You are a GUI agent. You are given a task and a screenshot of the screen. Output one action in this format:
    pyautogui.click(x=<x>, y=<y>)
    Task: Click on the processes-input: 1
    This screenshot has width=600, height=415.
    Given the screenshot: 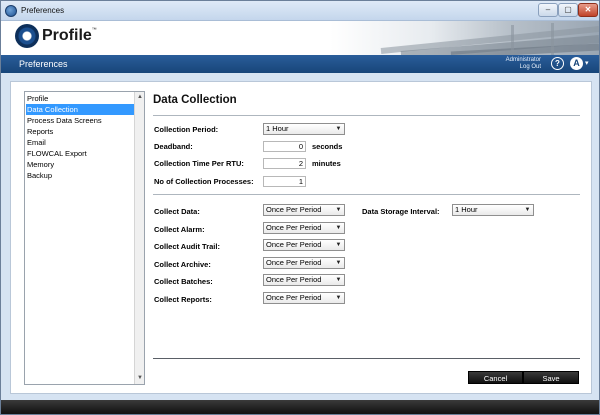 What is the action you would take?
    pyautogui.click(x=284, y=181)
    